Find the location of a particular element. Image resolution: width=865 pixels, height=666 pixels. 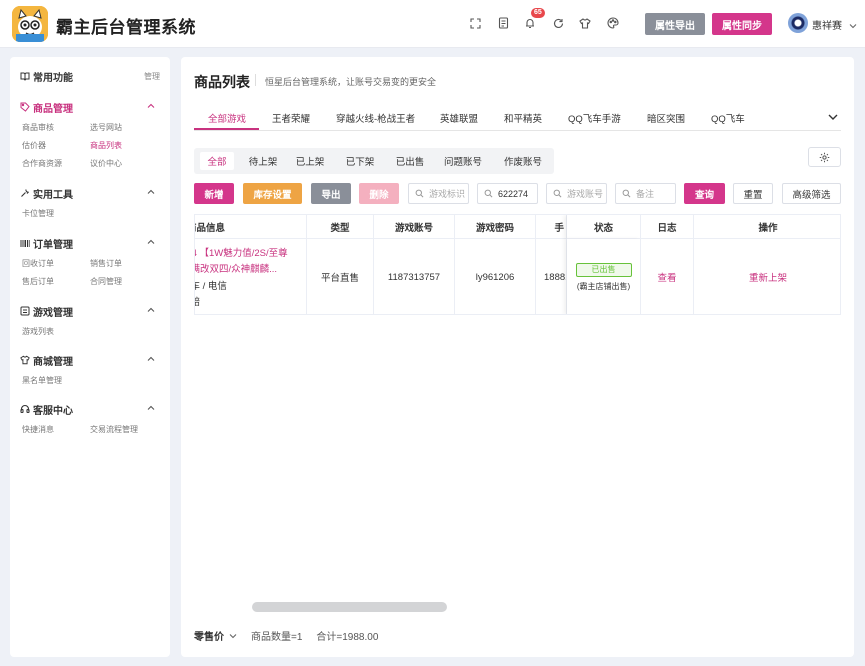

cell-status: 已出售 (霸主店铺出售) is located at coordinates (604, 276).